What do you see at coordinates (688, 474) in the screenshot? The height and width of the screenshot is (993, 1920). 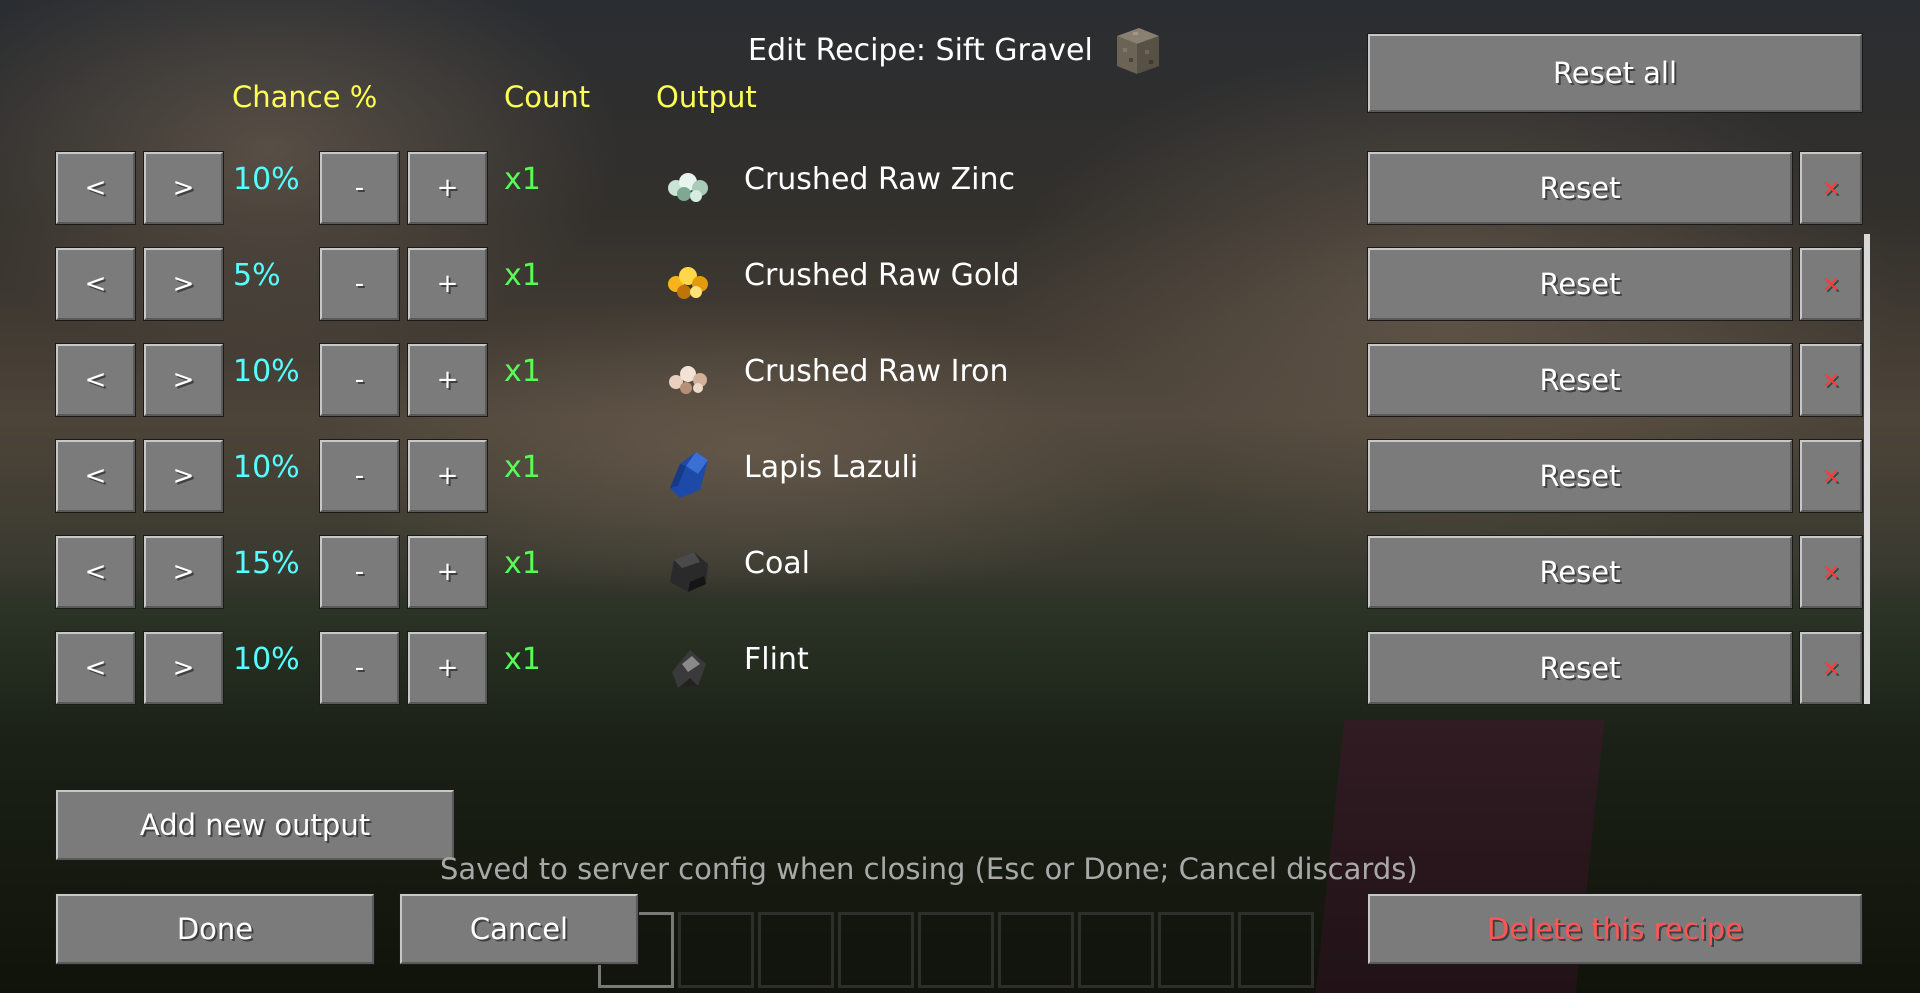 I see `lapis-lazuli-icon` at bounding box center [688, 474].